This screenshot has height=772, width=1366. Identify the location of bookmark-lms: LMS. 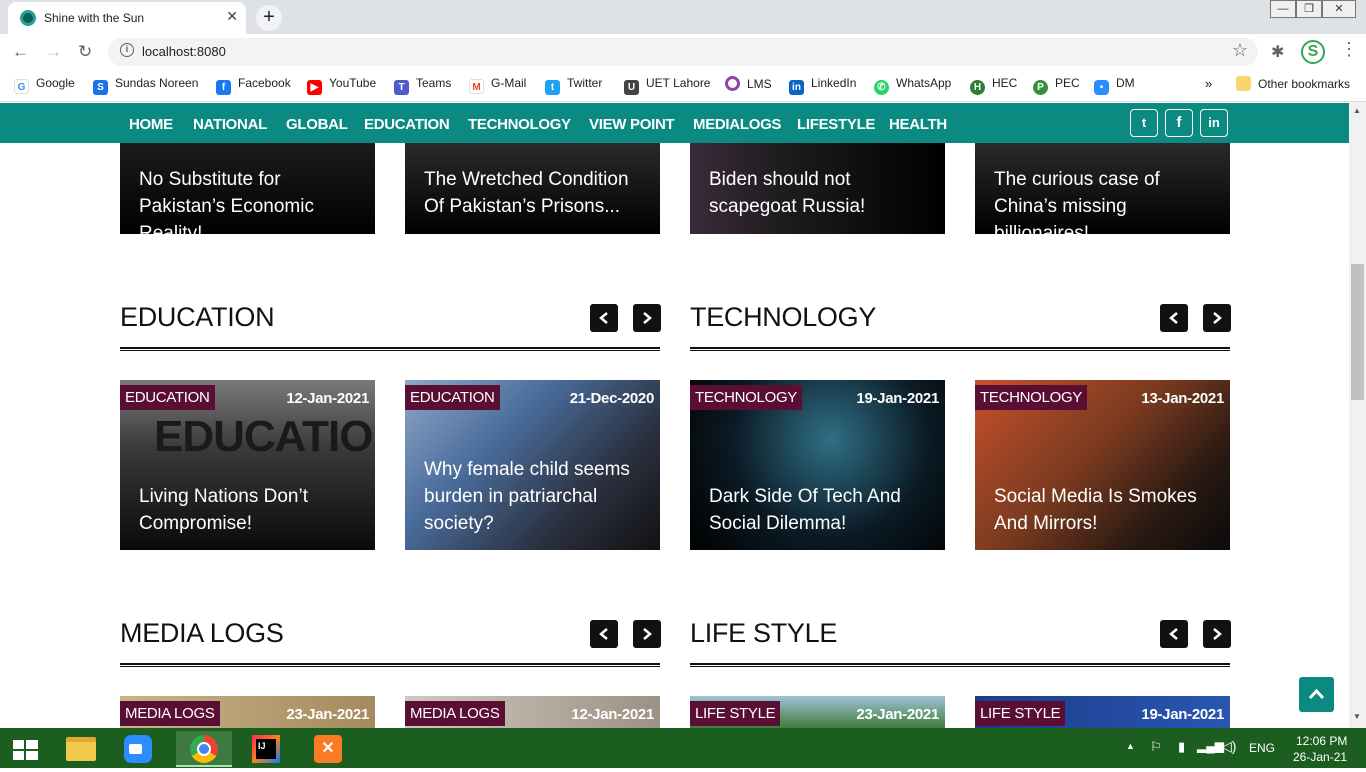
(748, 83).